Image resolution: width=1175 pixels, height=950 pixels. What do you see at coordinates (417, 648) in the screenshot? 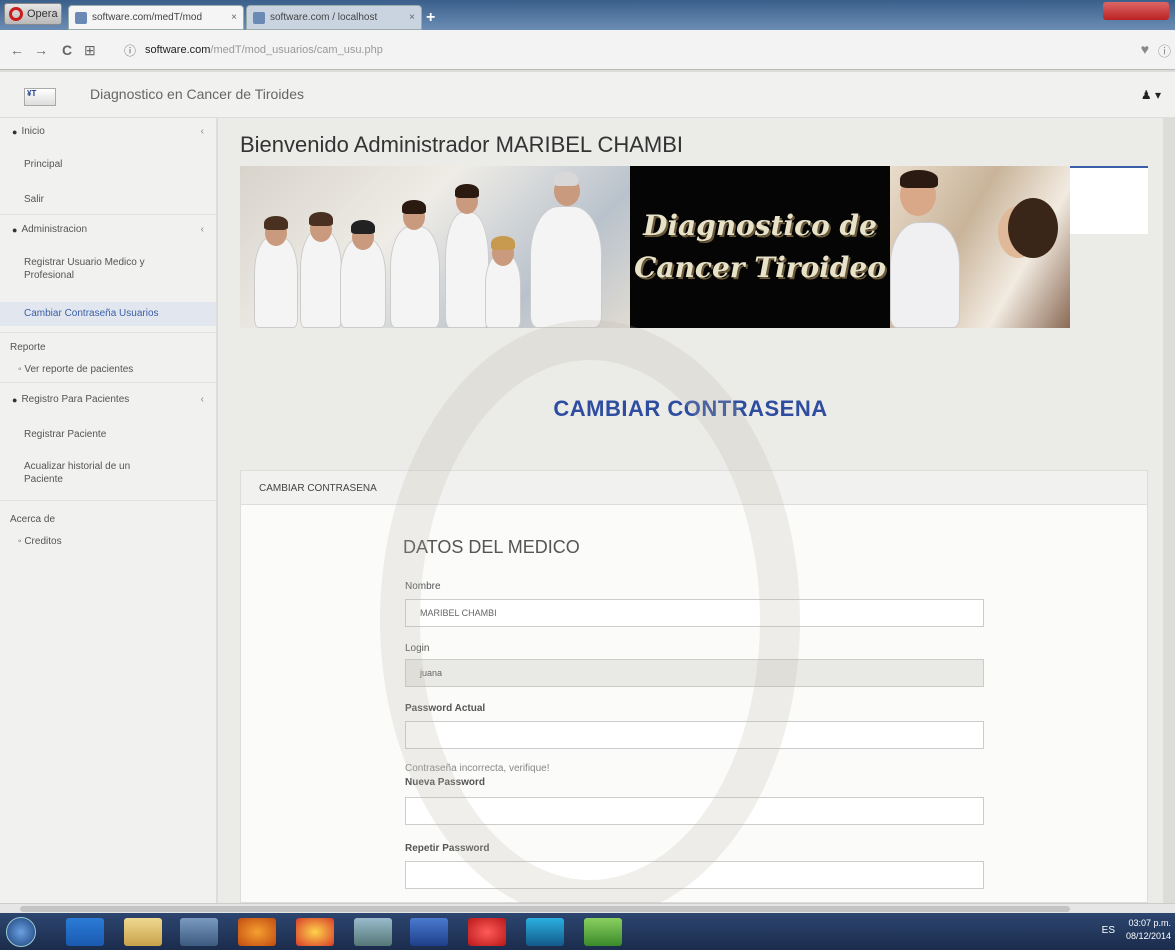
I see `login-label: Login` at bounding box center [417, 648].